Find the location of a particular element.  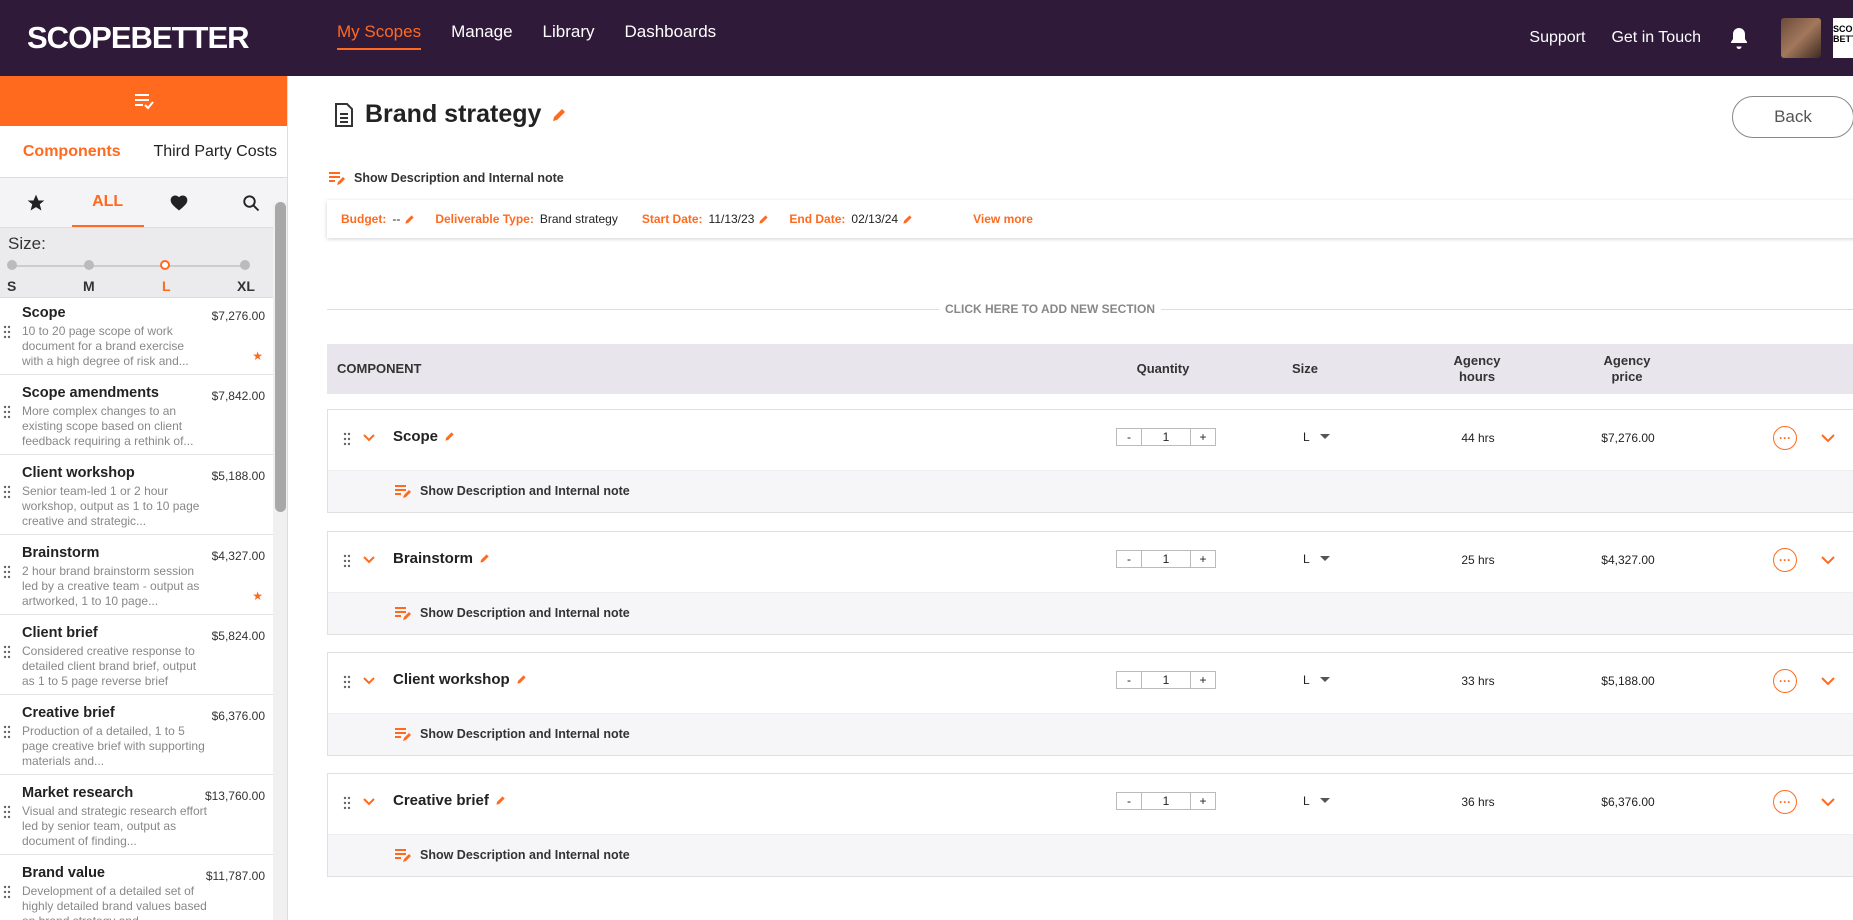

agency-hours: 44 hrs is located at coordinates (1478, 438).